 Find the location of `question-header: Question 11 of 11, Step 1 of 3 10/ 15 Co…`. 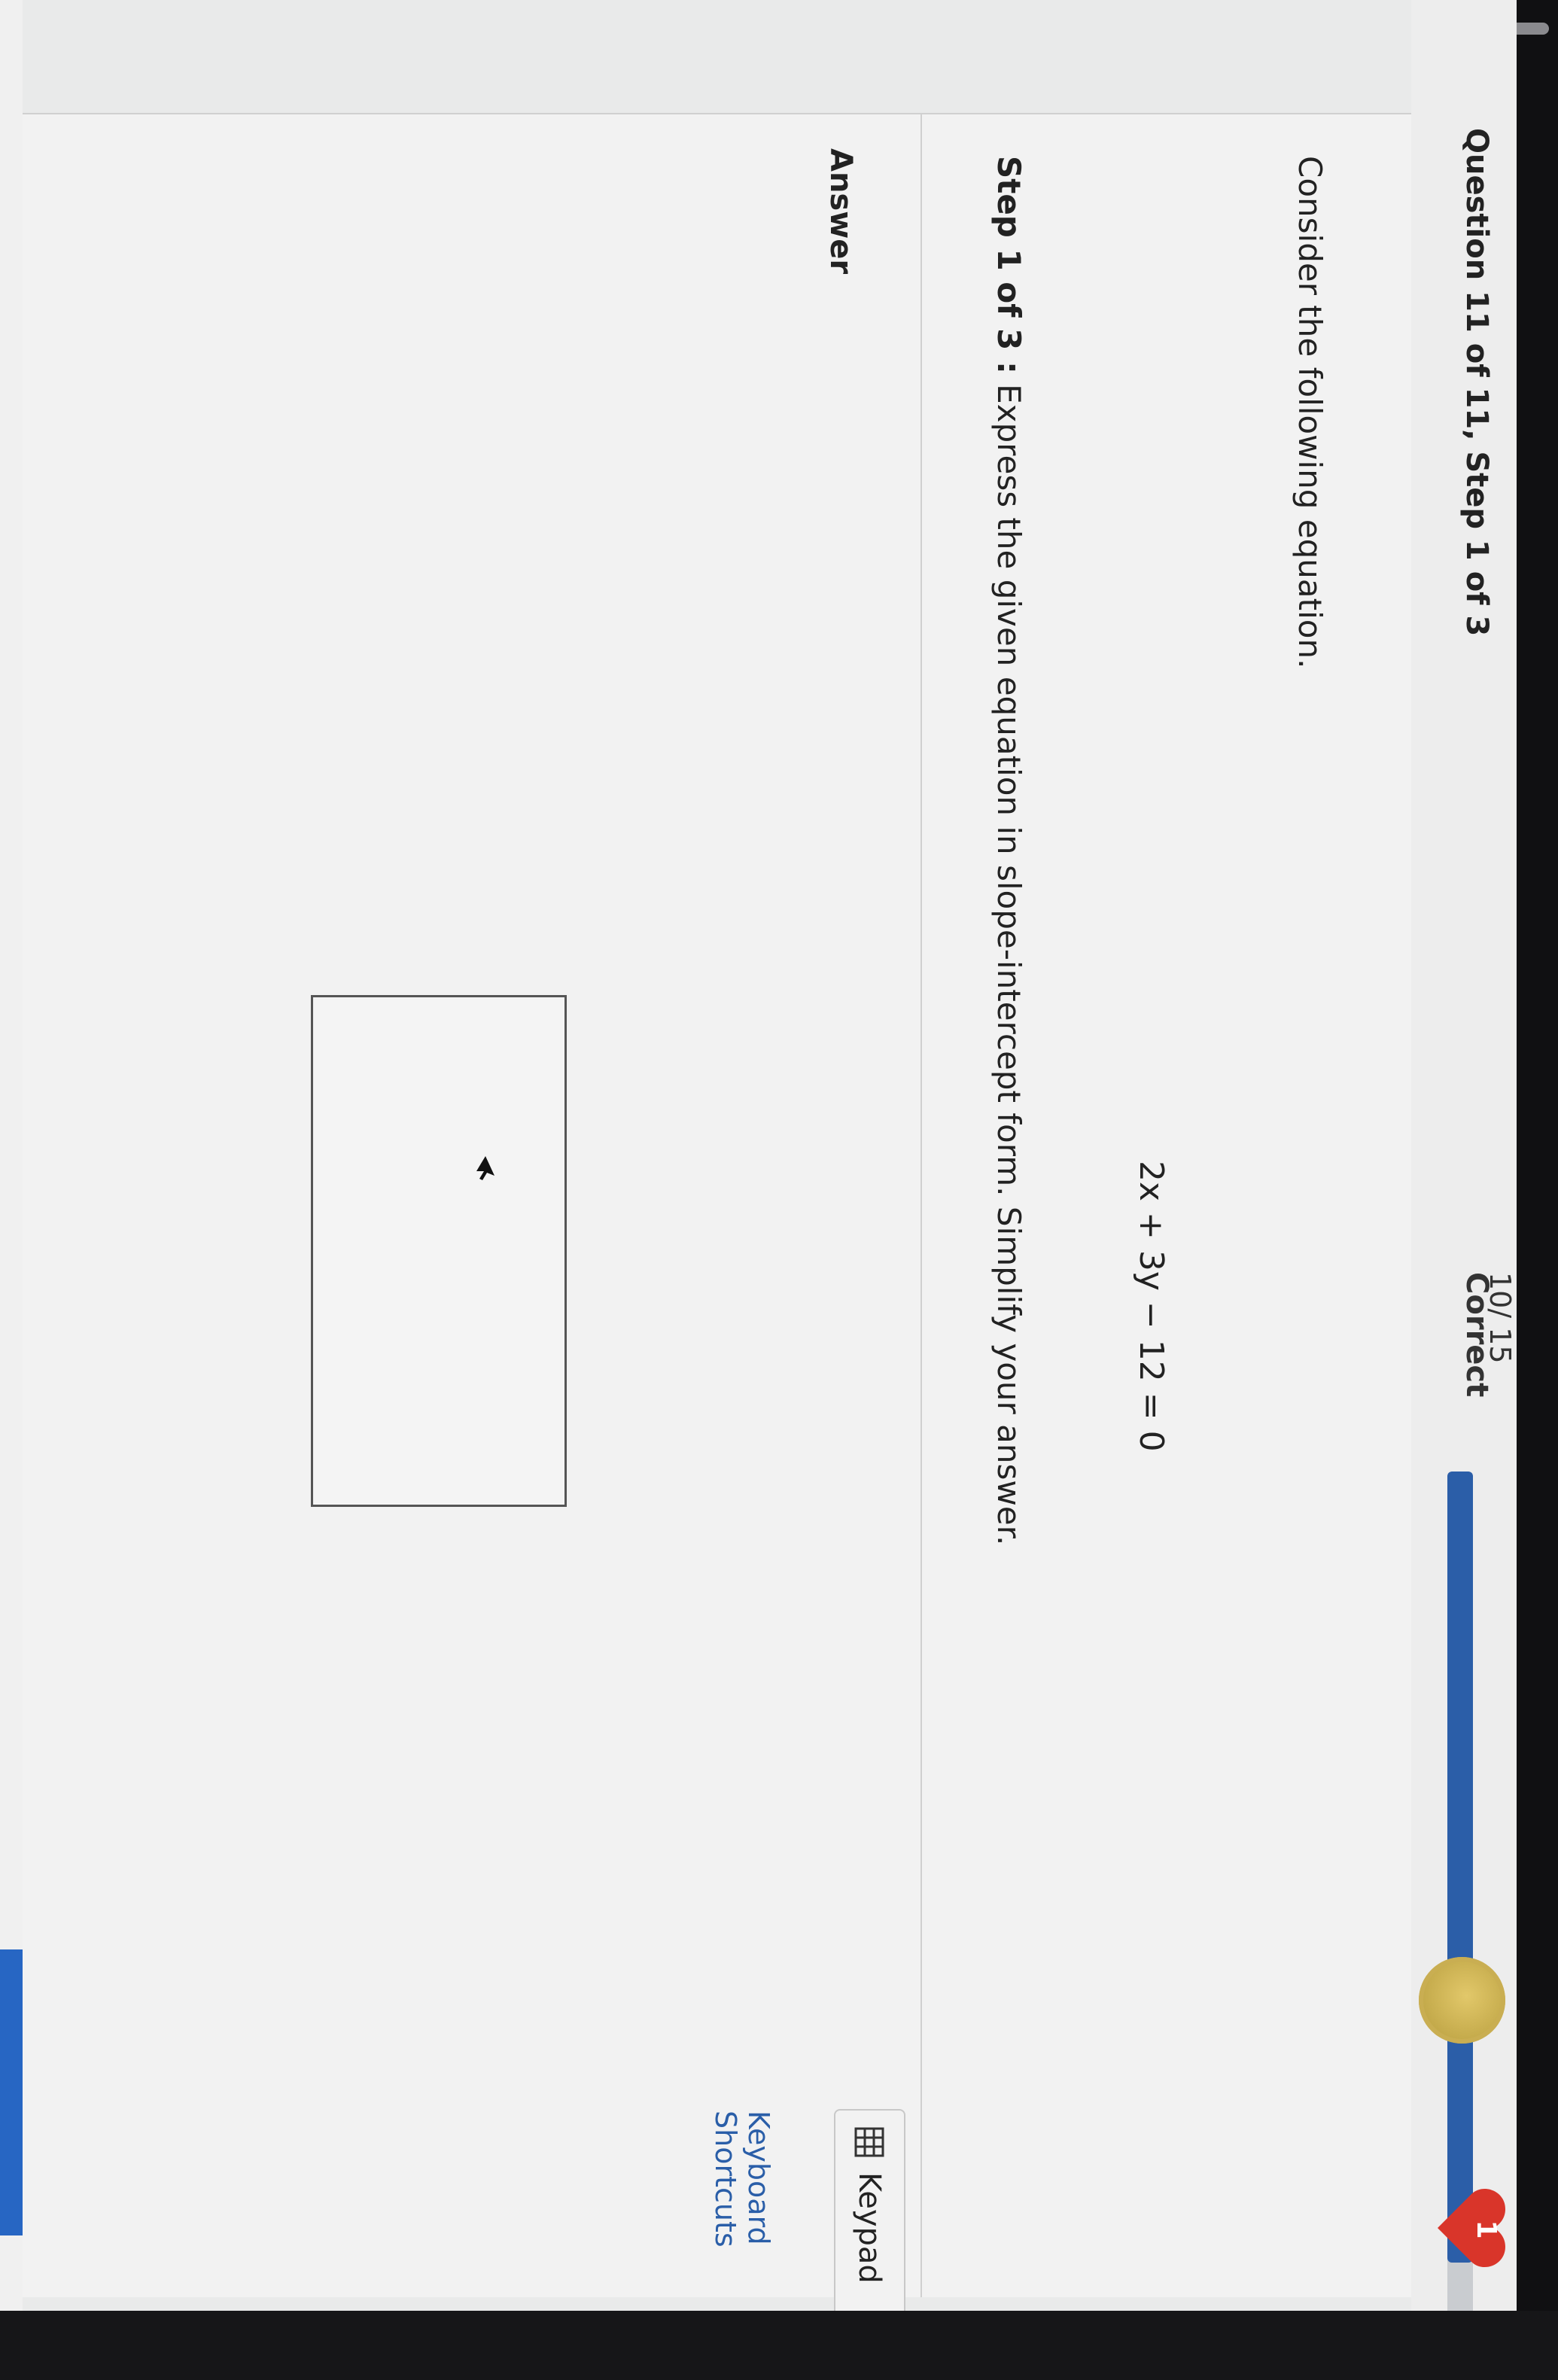

question-header: Question 11 of 11, Step 1 of 3 10/ 15 Co… is located at coordinates (1464, 1161).